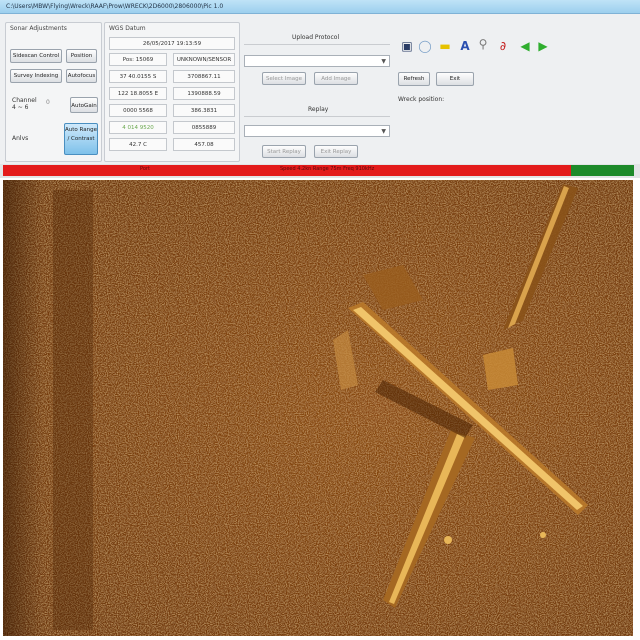 This screenshot has height=640, width=640. Describe the element at coordinates (24, 104) in the screenshot. I see `channel-label: Channel 4 ~ 6` at that location.